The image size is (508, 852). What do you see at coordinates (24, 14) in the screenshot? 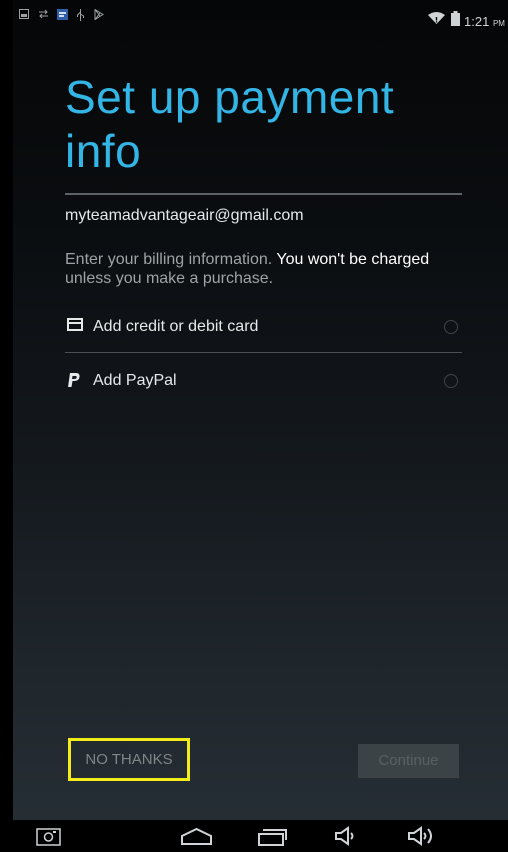
I see `gallery-icon` at bounding box center [24, 14].